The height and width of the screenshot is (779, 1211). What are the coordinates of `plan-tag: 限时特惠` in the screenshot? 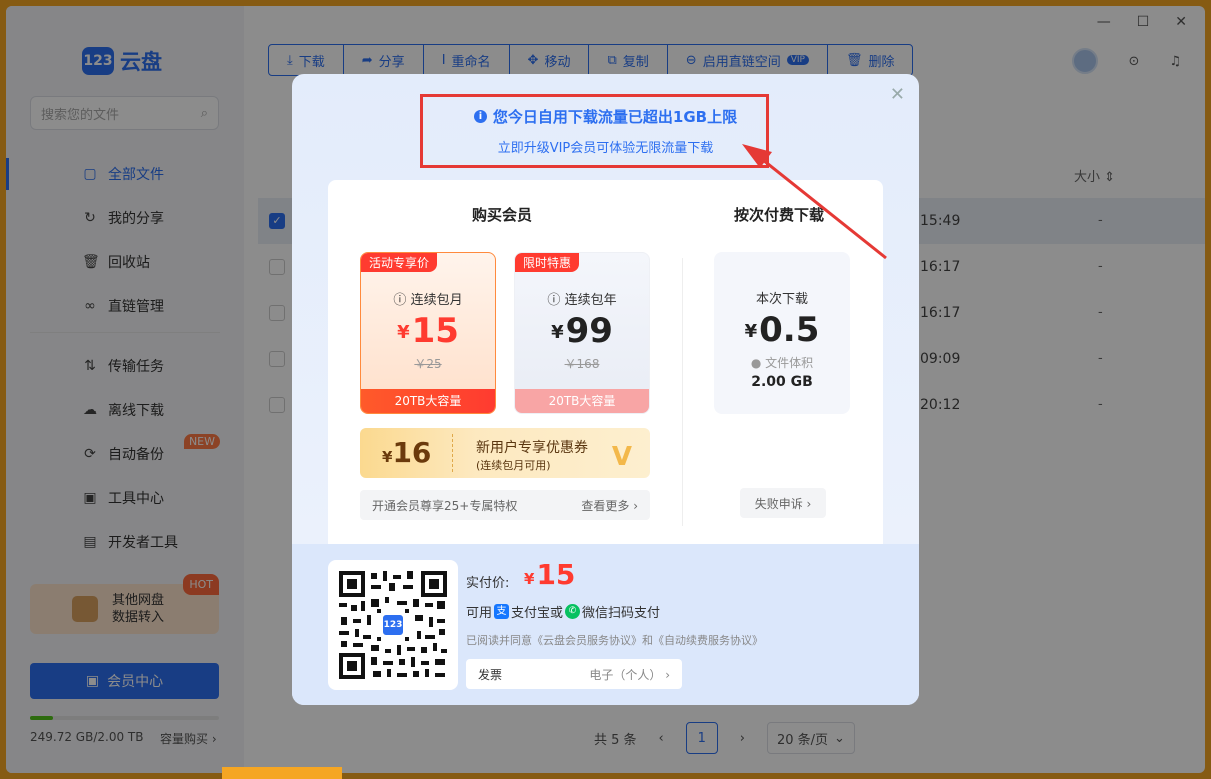 It's located at (547, 262).